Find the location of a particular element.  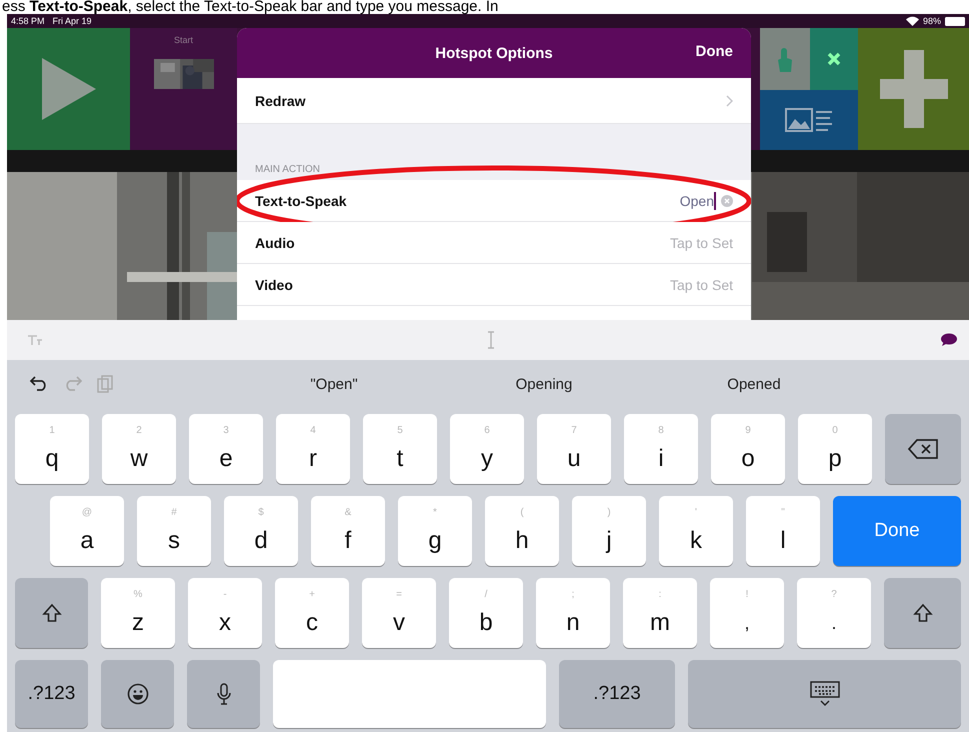

battery-percent: 98% is located at coordinates (931, 21).